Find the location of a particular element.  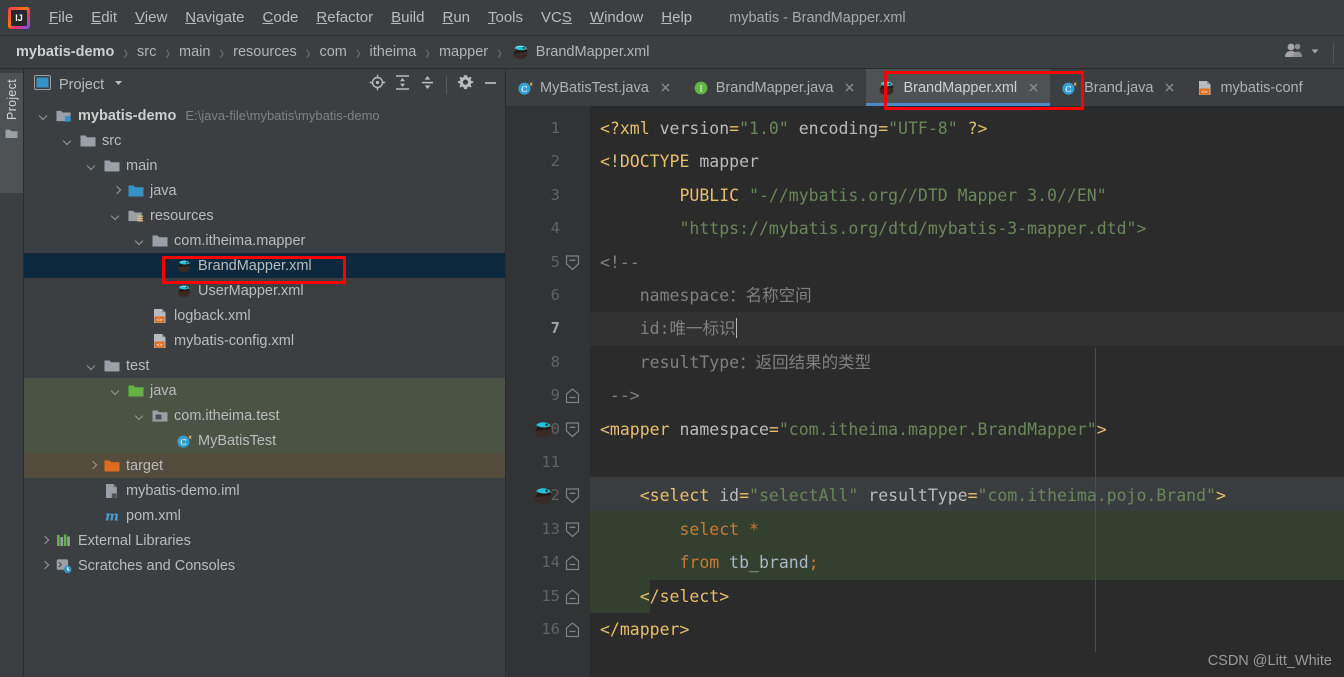

tree-node-resources: resources is located at coordinates (264, 215).